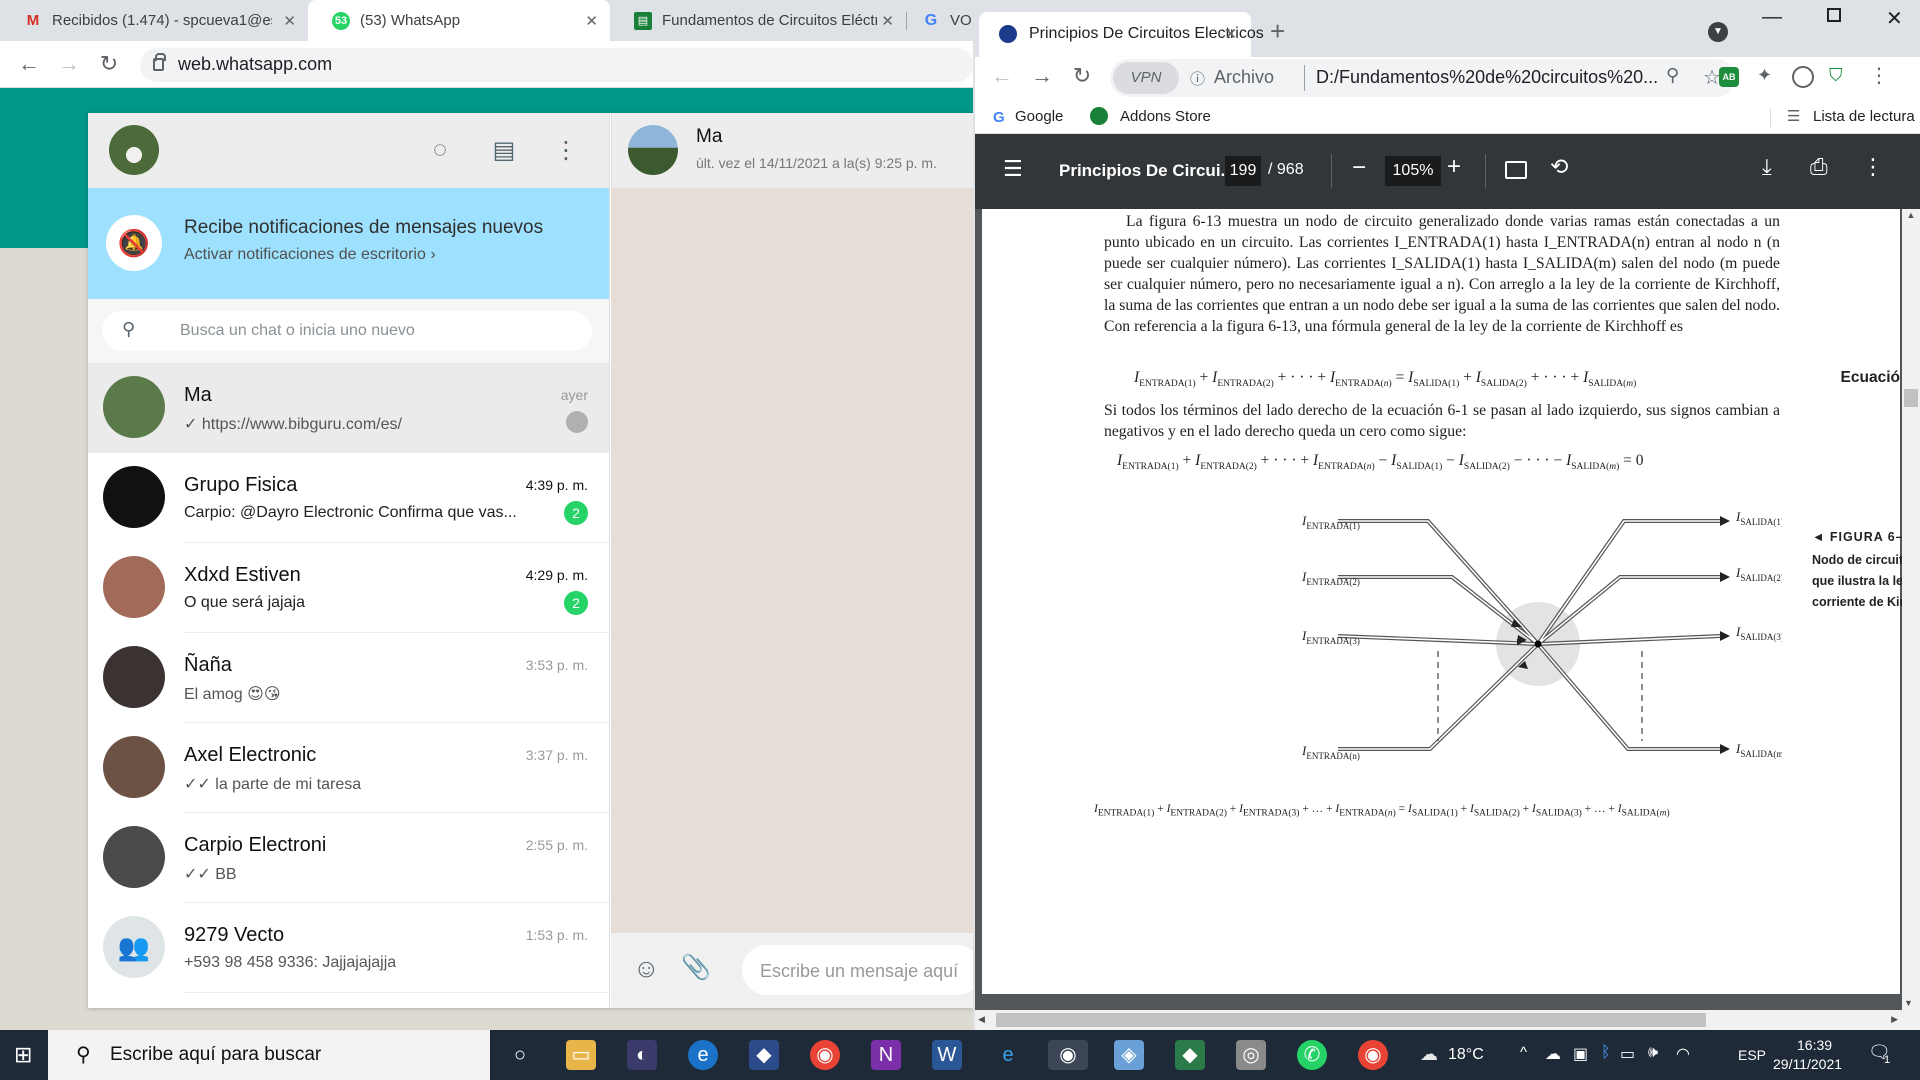 The image size is (1920, 1080). Describe the element at coordinates (1836, 75) in the screenshot. I see `shield-icon: ⛉` at that location.